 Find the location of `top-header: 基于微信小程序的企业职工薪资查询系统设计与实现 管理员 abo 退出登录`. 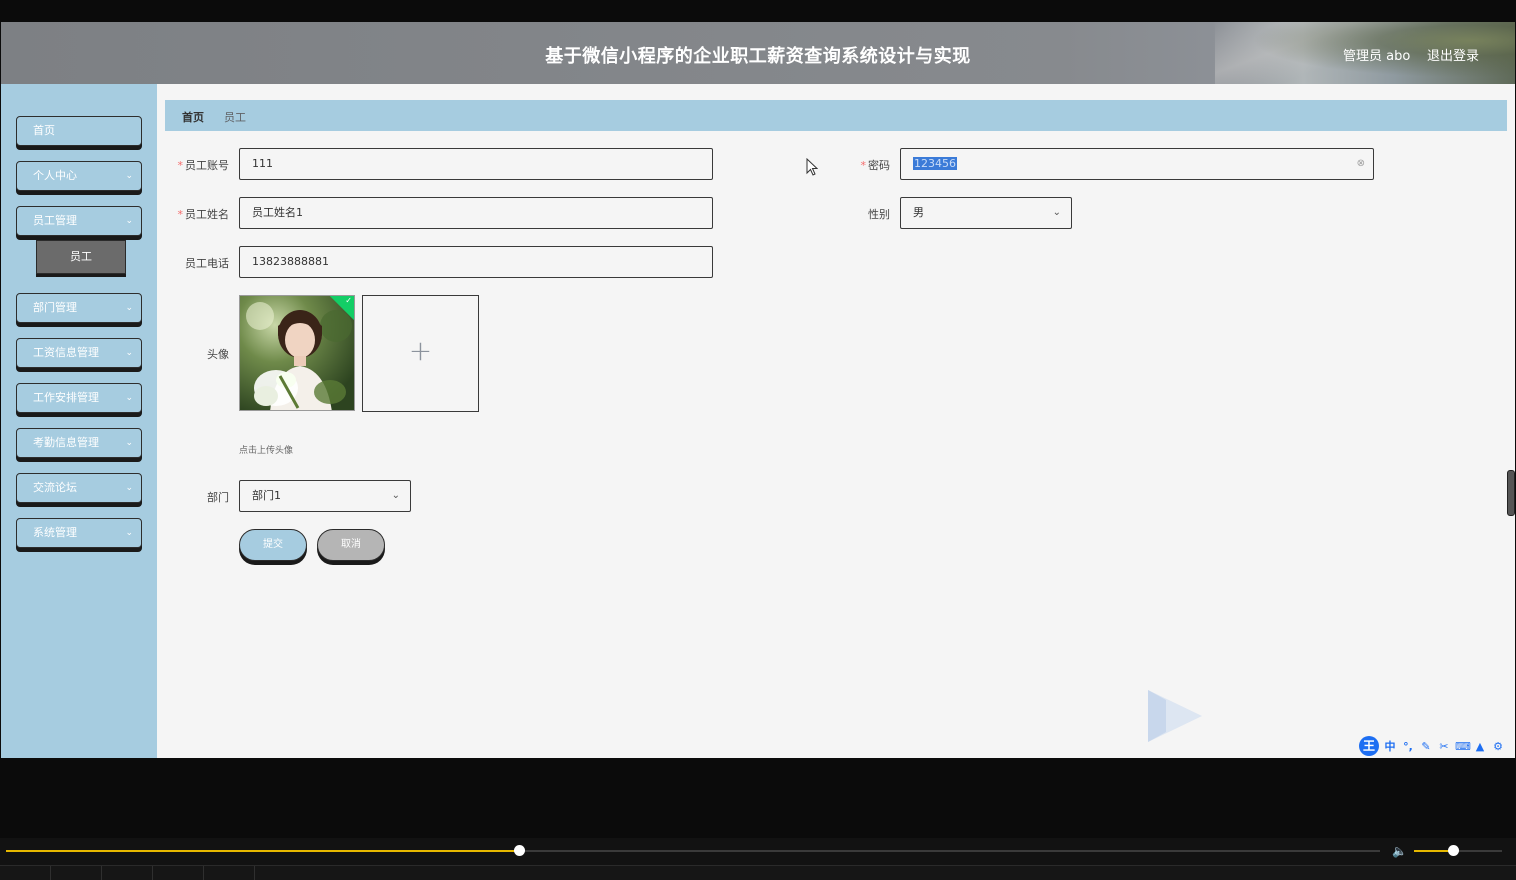

top-header: 基于微信小程序的企业职工薪资查询系统设计与实现 管理员 abo 退出登录 is located at coordinates (758, 53).